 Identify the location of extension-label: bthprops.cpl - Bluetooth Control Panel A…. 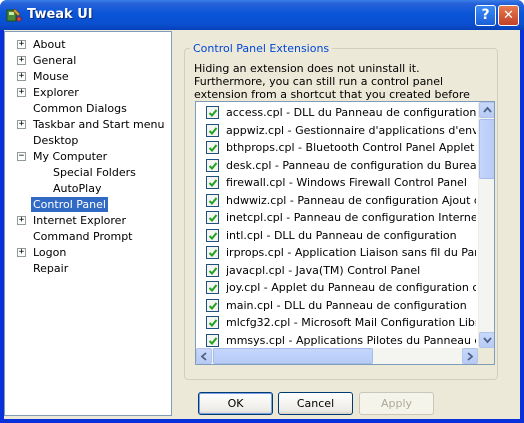
(350, 147).